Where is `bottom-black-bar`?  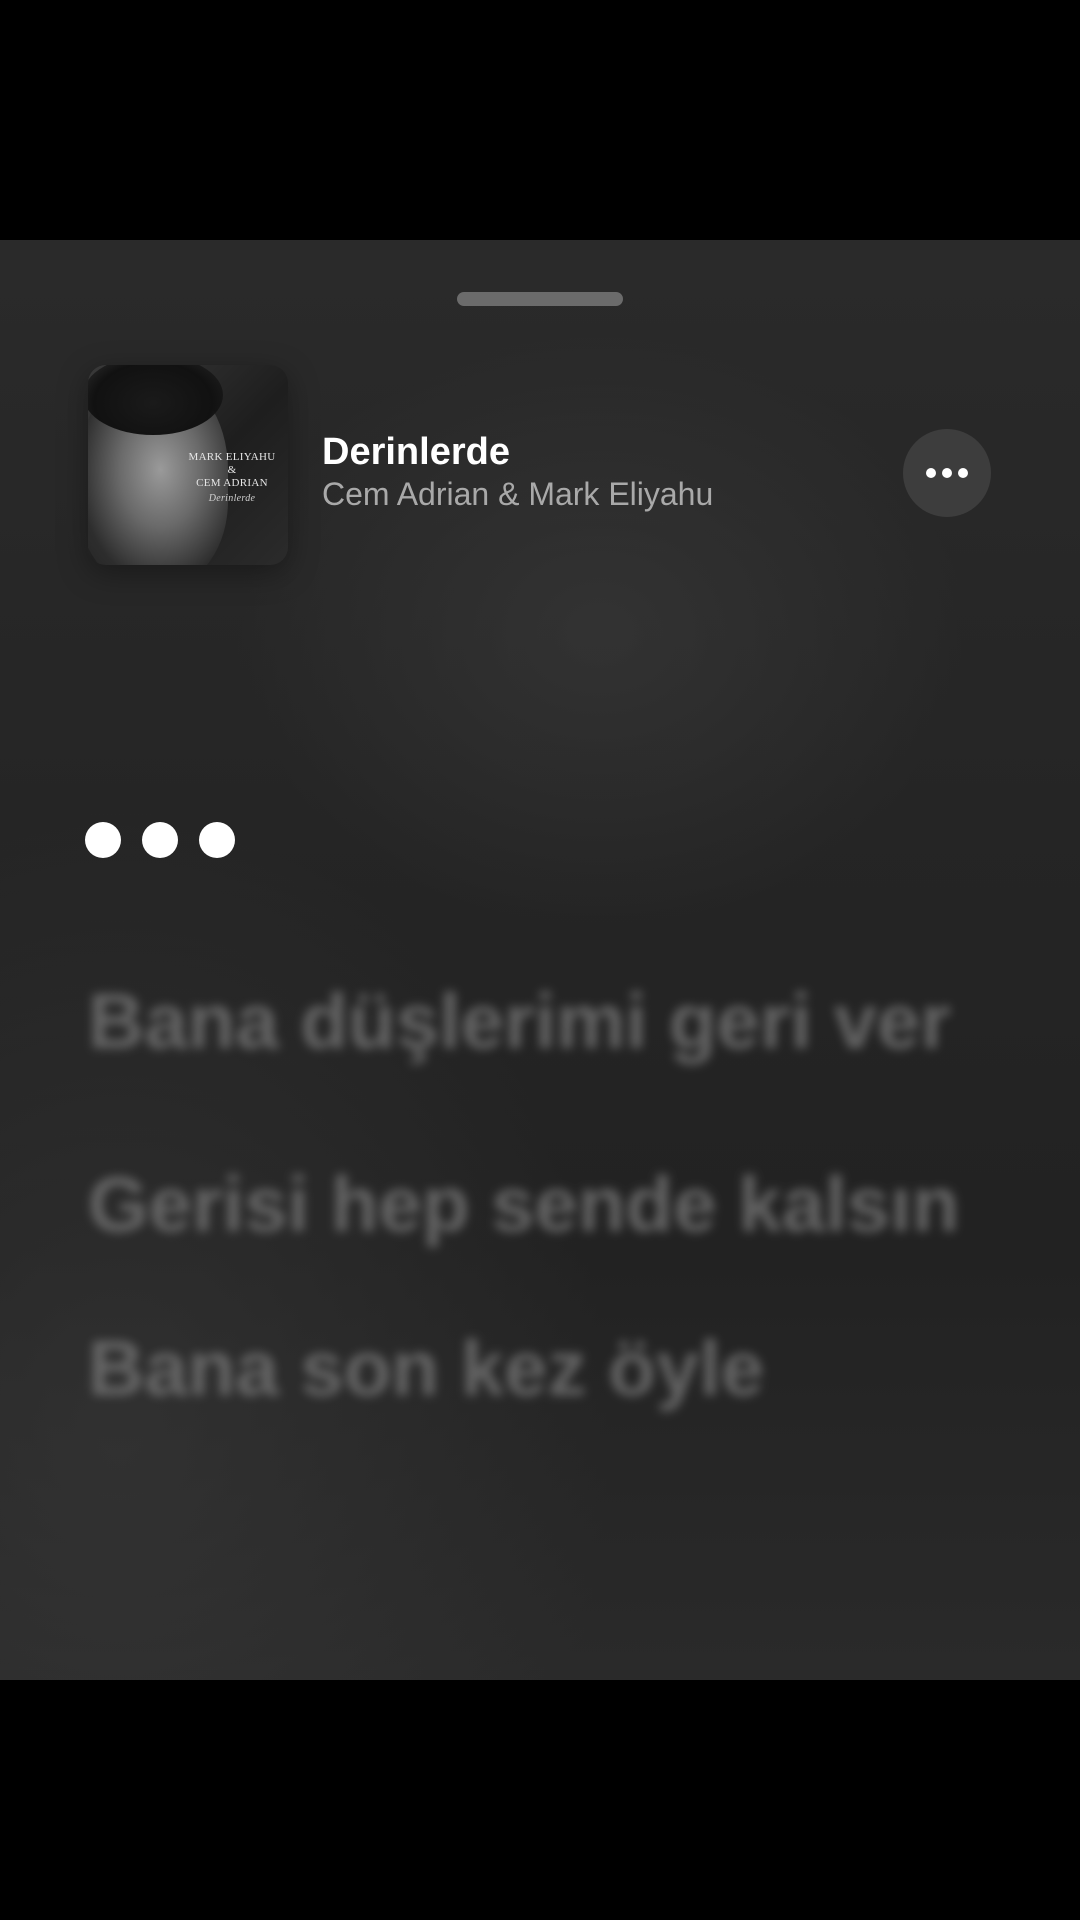
bottom-black-bar is located at coordinates (540, 1800).